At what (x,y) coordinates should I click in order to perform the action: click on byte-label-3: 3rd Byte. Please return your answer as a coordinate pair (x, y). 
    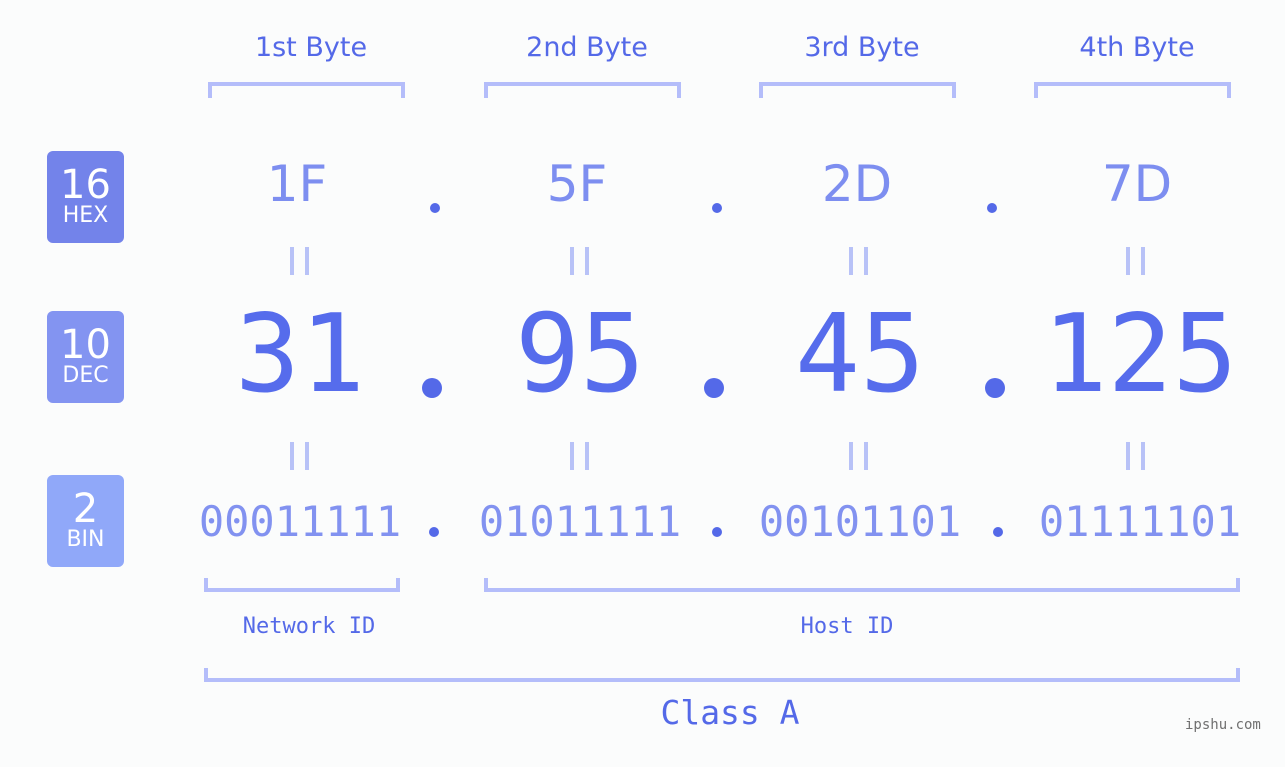
    Looking at the image, I should click on (862, 47).